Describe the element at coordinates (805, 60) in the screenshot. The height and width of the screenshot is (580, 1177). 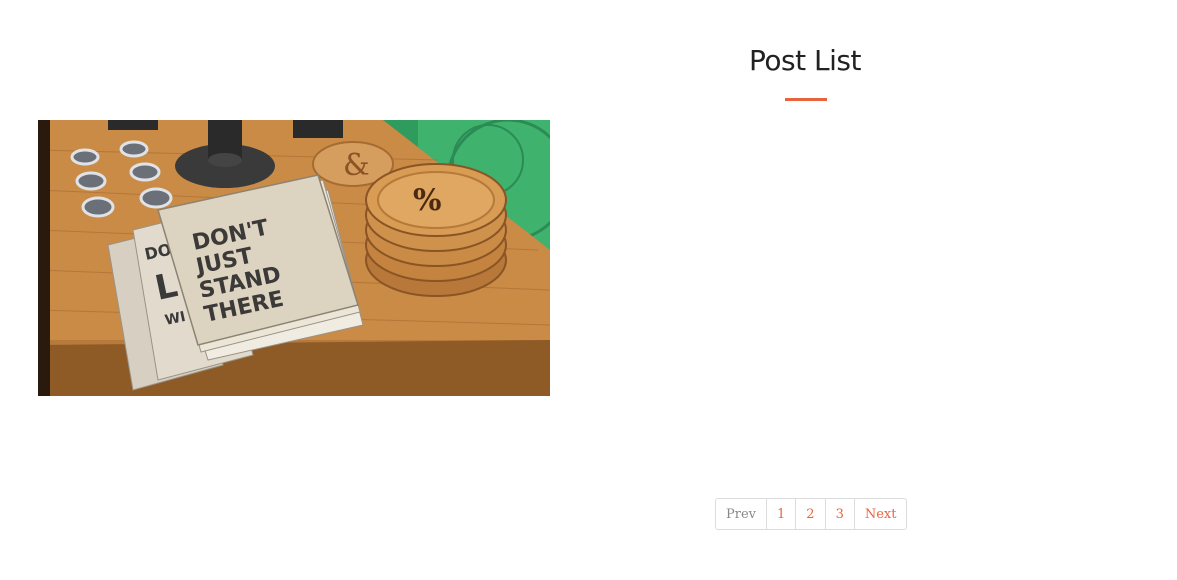
I see `page-title: Post List` at that location.